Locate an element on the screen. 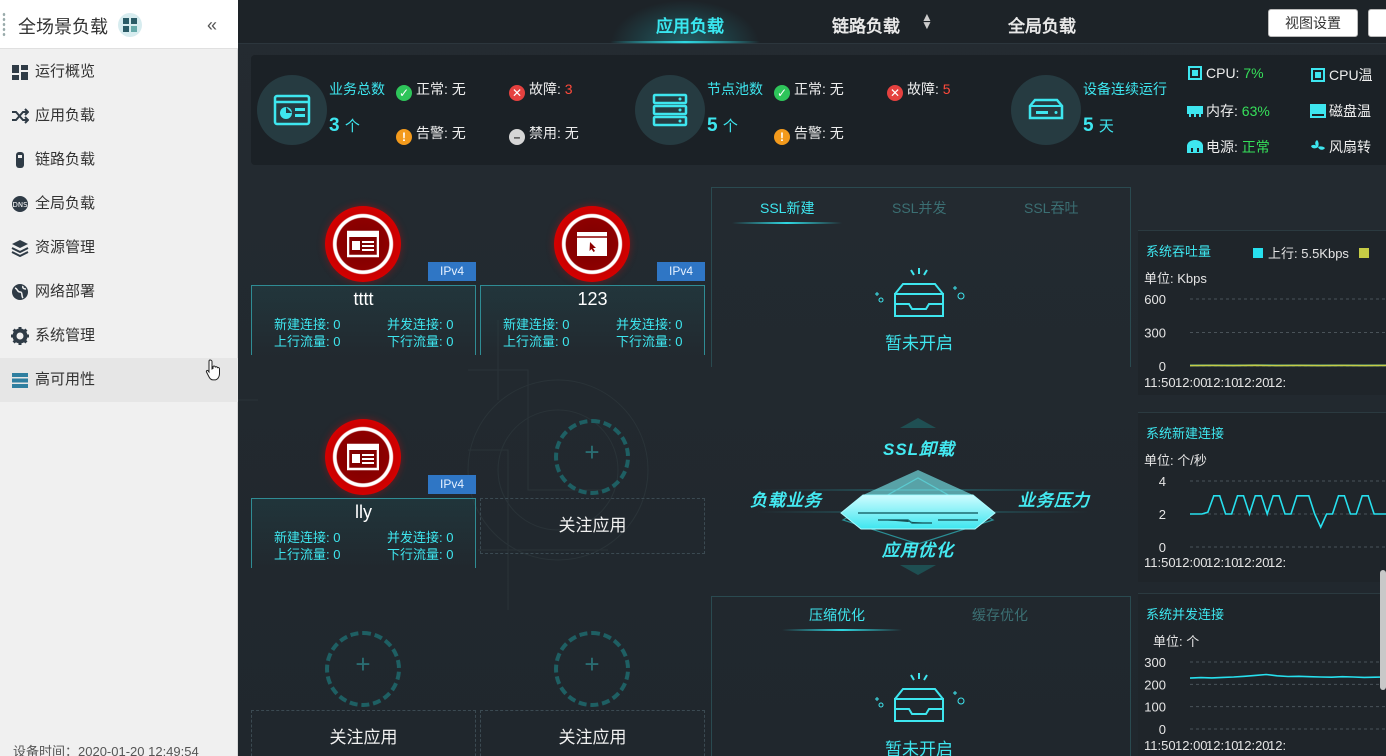 This screenshot has height=756, width=1386. series-line is located at coordinates (1287, 676).